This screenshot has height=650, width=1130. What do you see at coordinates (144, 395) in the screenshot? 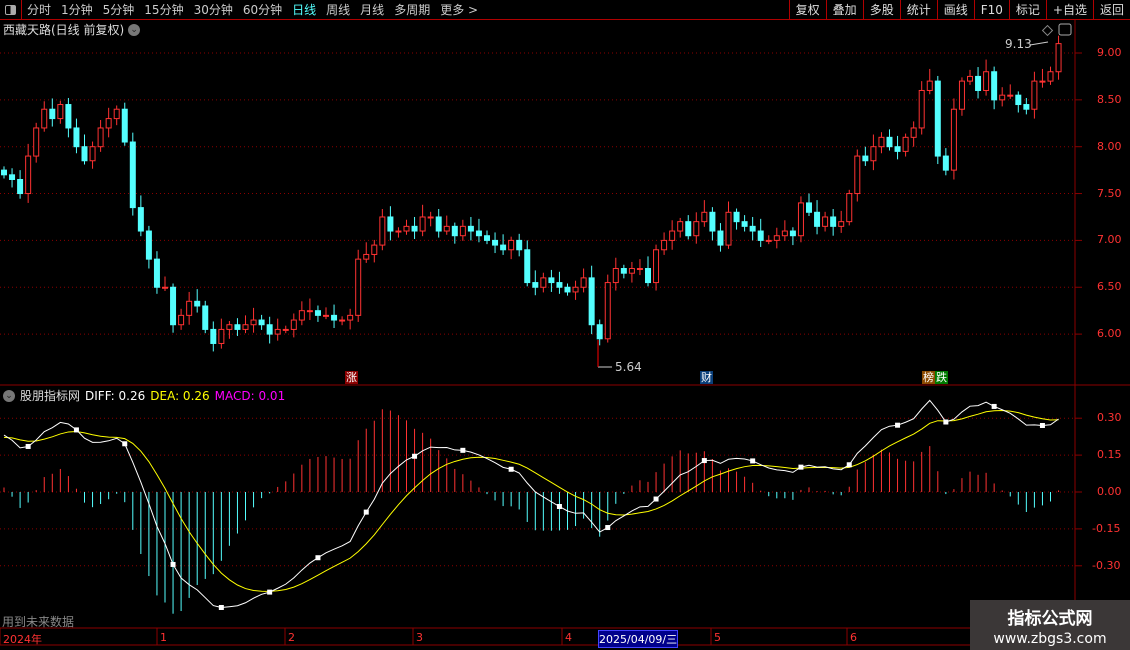
I see `indicator-title: ⌄ 股朋指标网 DIFF: 0.26 DEA: 0.26 MACD: 0.01` at bounding box center [144, 395].